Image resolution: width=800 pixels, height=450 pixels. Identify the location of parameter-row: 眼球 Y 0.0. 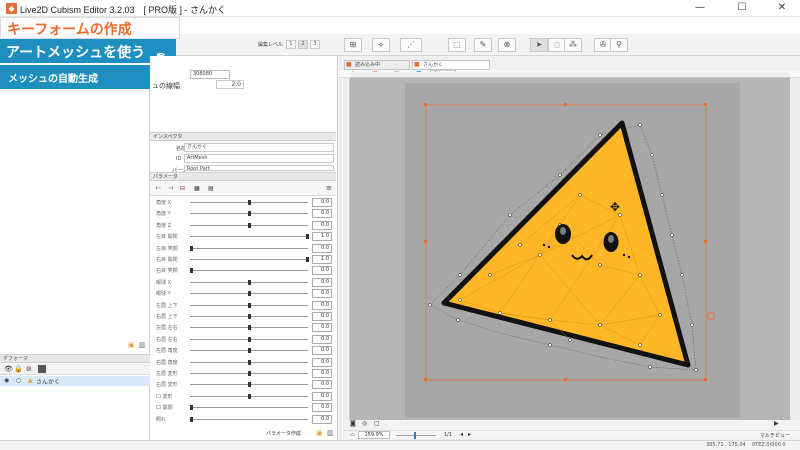
(243, 293).